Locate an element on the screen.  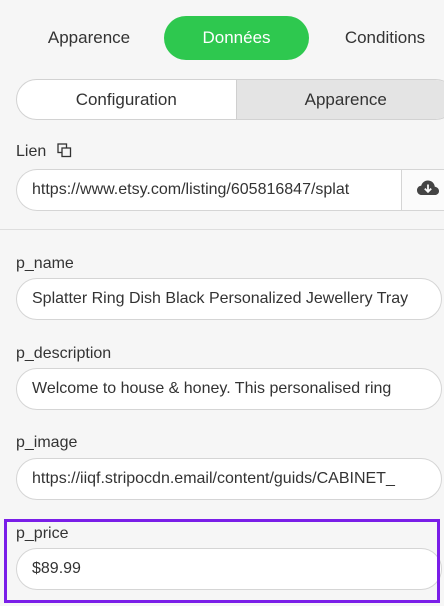
copy-link-icon is located at coordinates (64, 153).